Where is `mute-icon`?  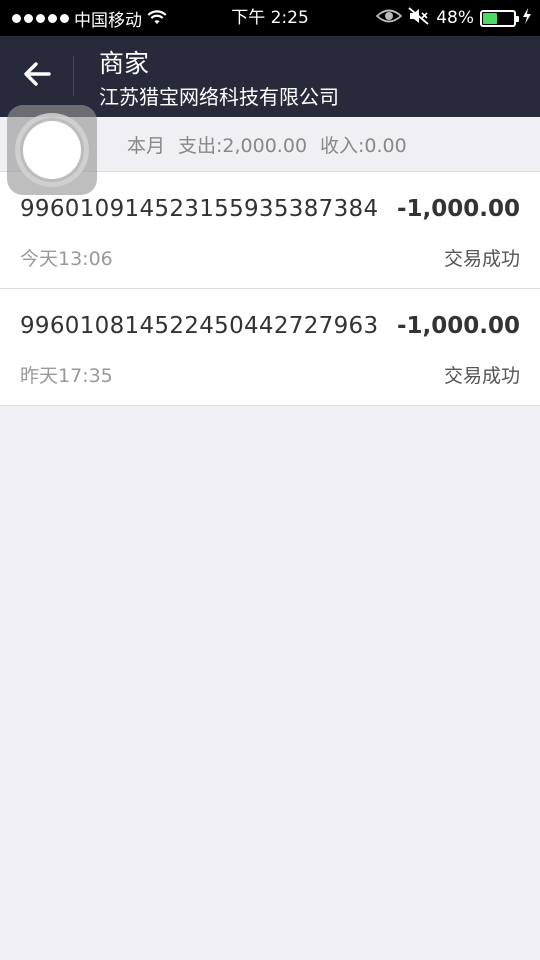 mute-icon is located at coordinates (419, 18).